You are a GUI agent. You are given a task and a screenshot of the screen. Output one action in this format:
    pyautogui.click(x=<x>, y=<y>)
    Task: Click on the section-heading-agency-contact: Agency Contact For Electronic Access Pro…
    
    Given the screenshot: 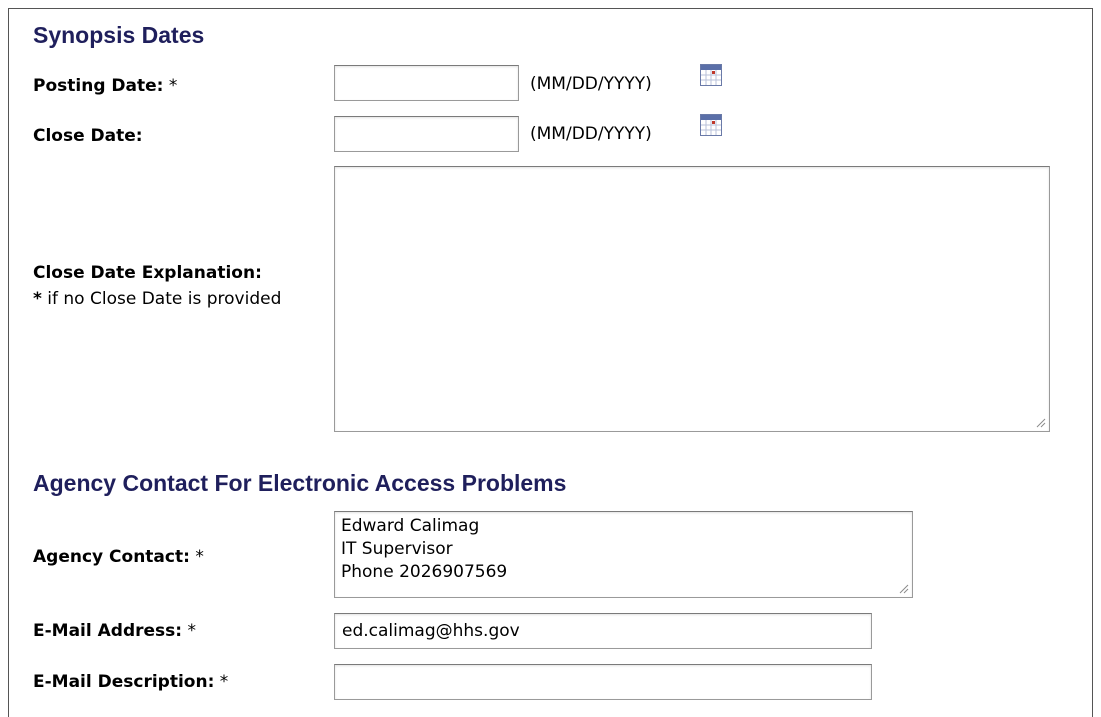 What is the action you would take?
    pyautogui.click(x=300, y=483)
    